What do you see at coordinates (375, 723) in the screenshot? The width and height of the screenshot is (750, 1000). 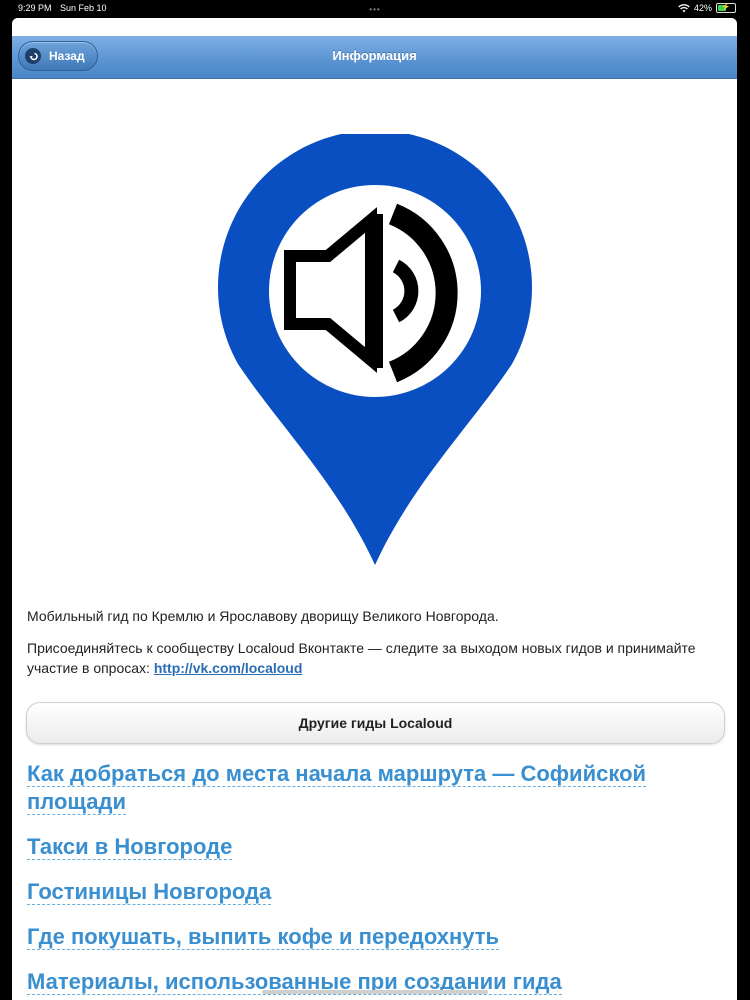 I see `other-guides-button: Другие гиды Localoud` at bounding box center [375, 723].